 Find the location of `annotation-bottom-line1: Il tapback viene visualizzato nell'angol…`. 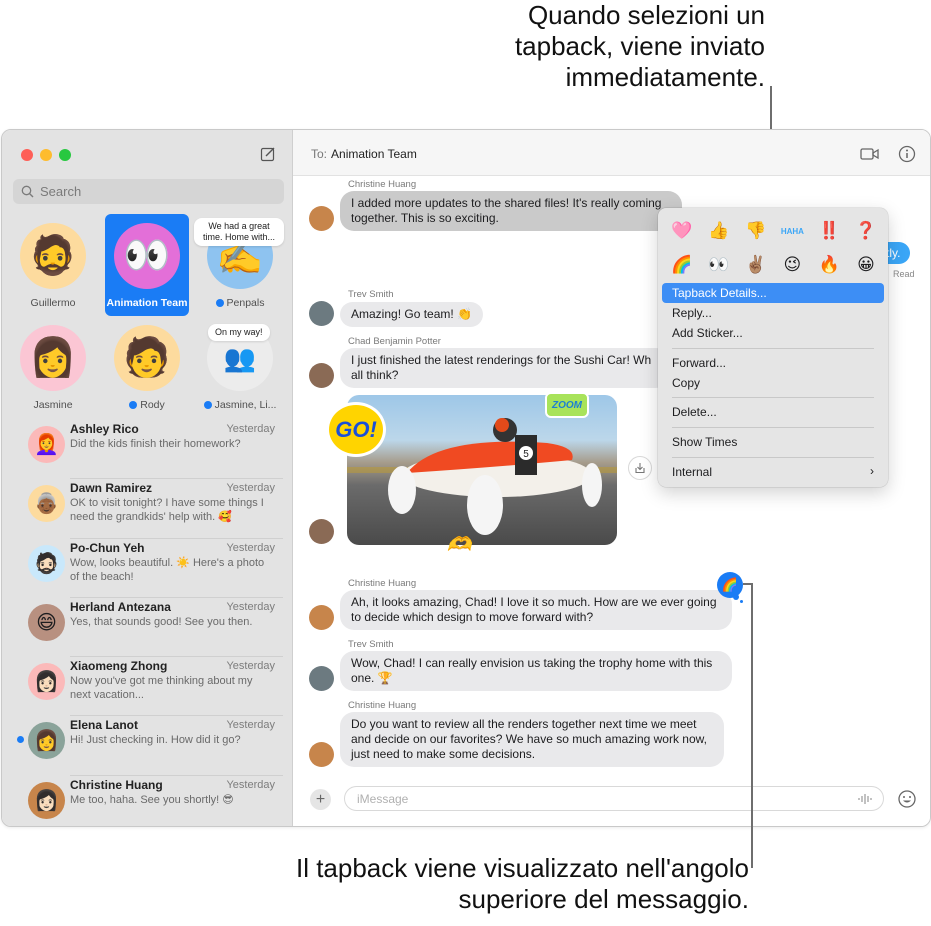

annotation-bottom-line1: Il tapback viene visualizzato nell'angol… is located at coordinates (522, 868).